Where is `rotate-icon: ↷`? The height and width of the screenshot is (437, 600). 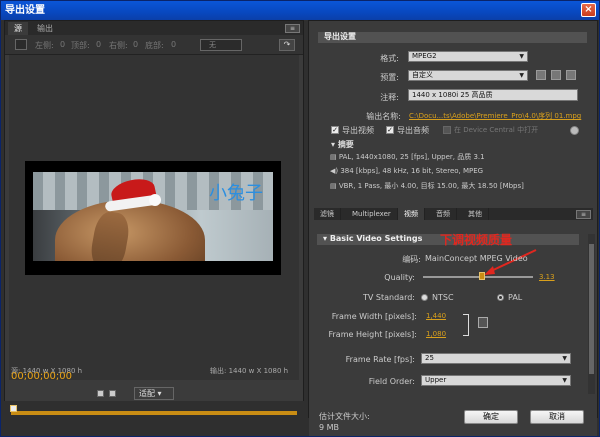 rotate-icon: ↷ is located at coordinates (287, 45).